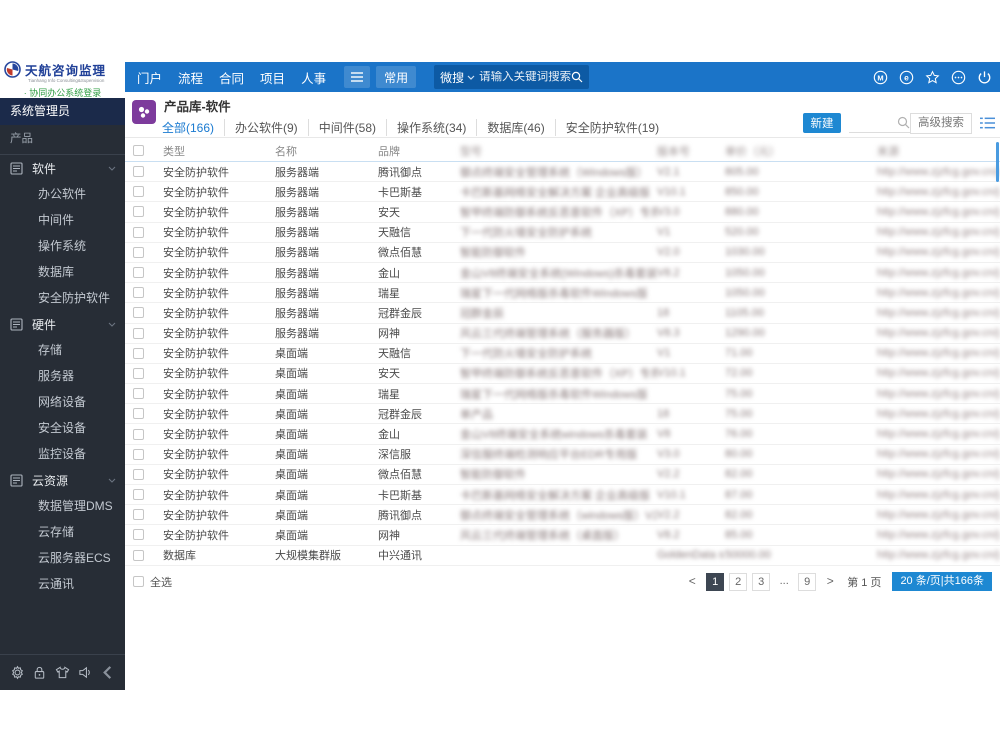 The height and width of the screenshot is (750, 1000). I want to click on prev-page-button: <, so click(692, 581).